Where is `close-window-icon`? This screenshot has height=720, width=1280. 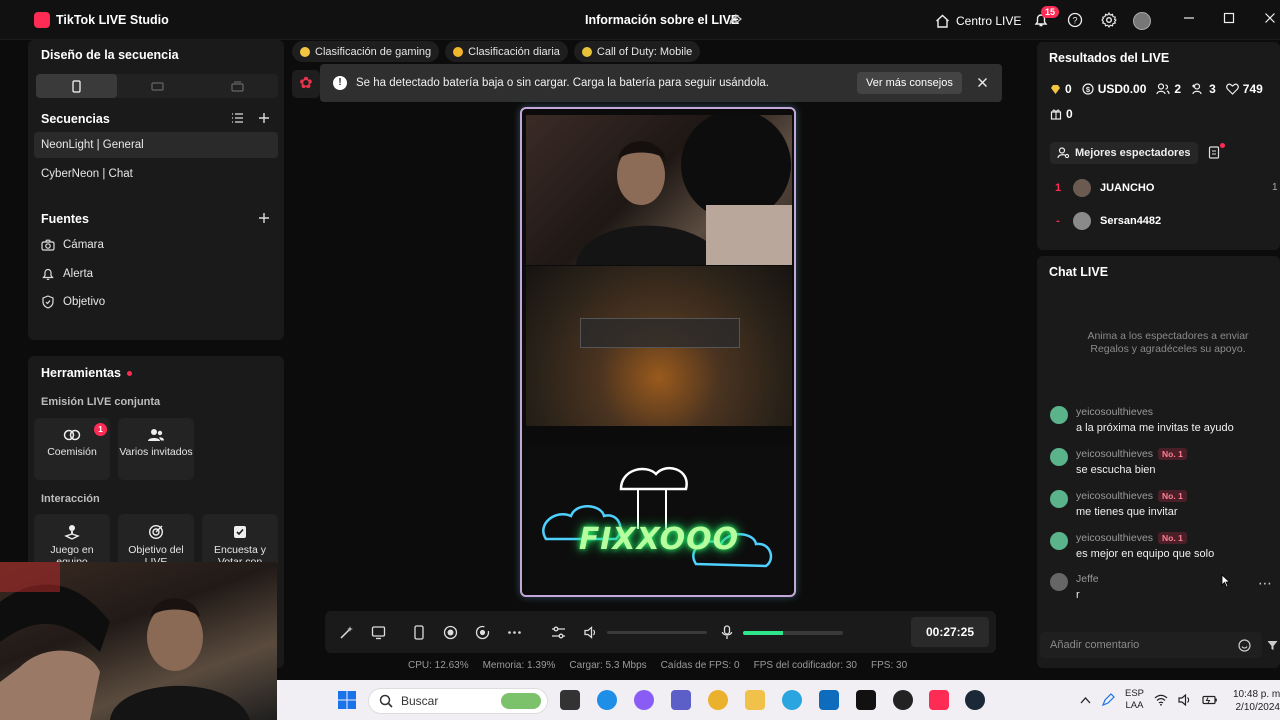
close-window-icon is located at coordinates (1270, 18).